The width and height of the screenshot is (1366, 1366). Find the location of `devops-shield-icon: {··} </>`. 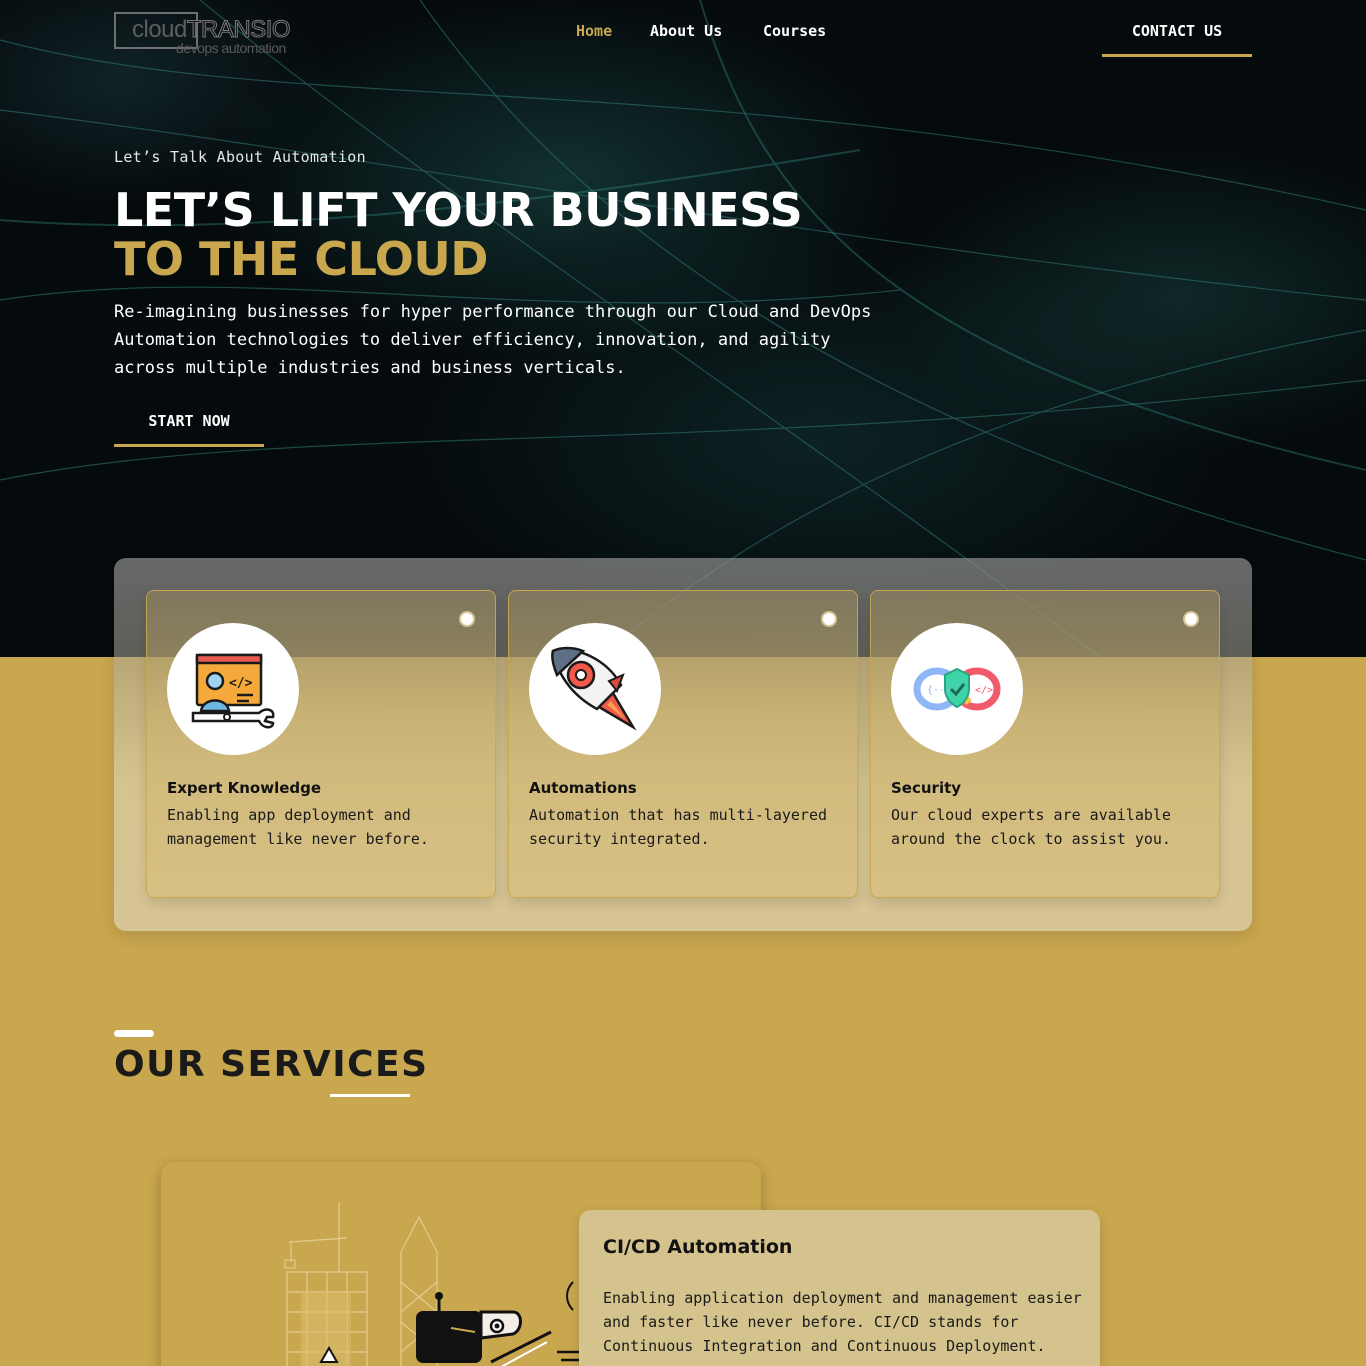

devops-shield-icon: {··} </> is located at coordinates (957, 689).